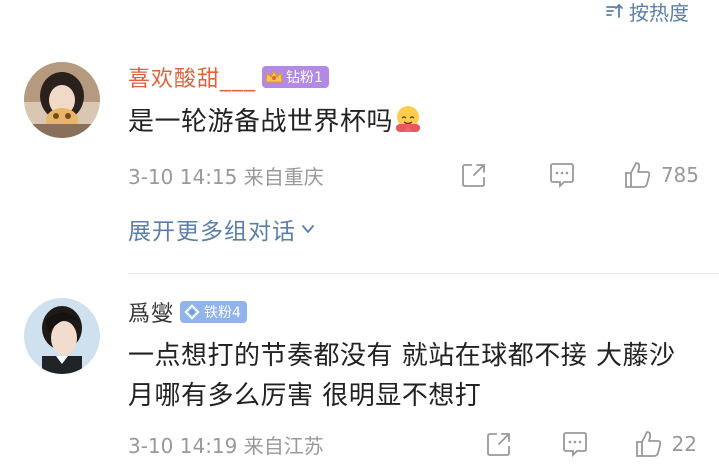 This screenshot has width=719, height=473. I want to click on fan-badge: 钻粉1, so click(295, 77).